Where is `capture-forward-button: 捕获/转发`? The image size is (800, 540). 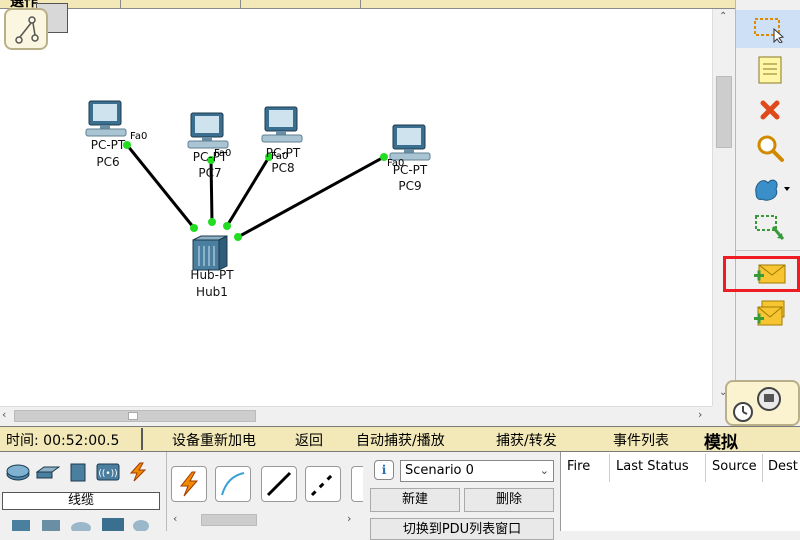 capture-forward-button: 捕获/转发 is located at coordinates (526, 440).